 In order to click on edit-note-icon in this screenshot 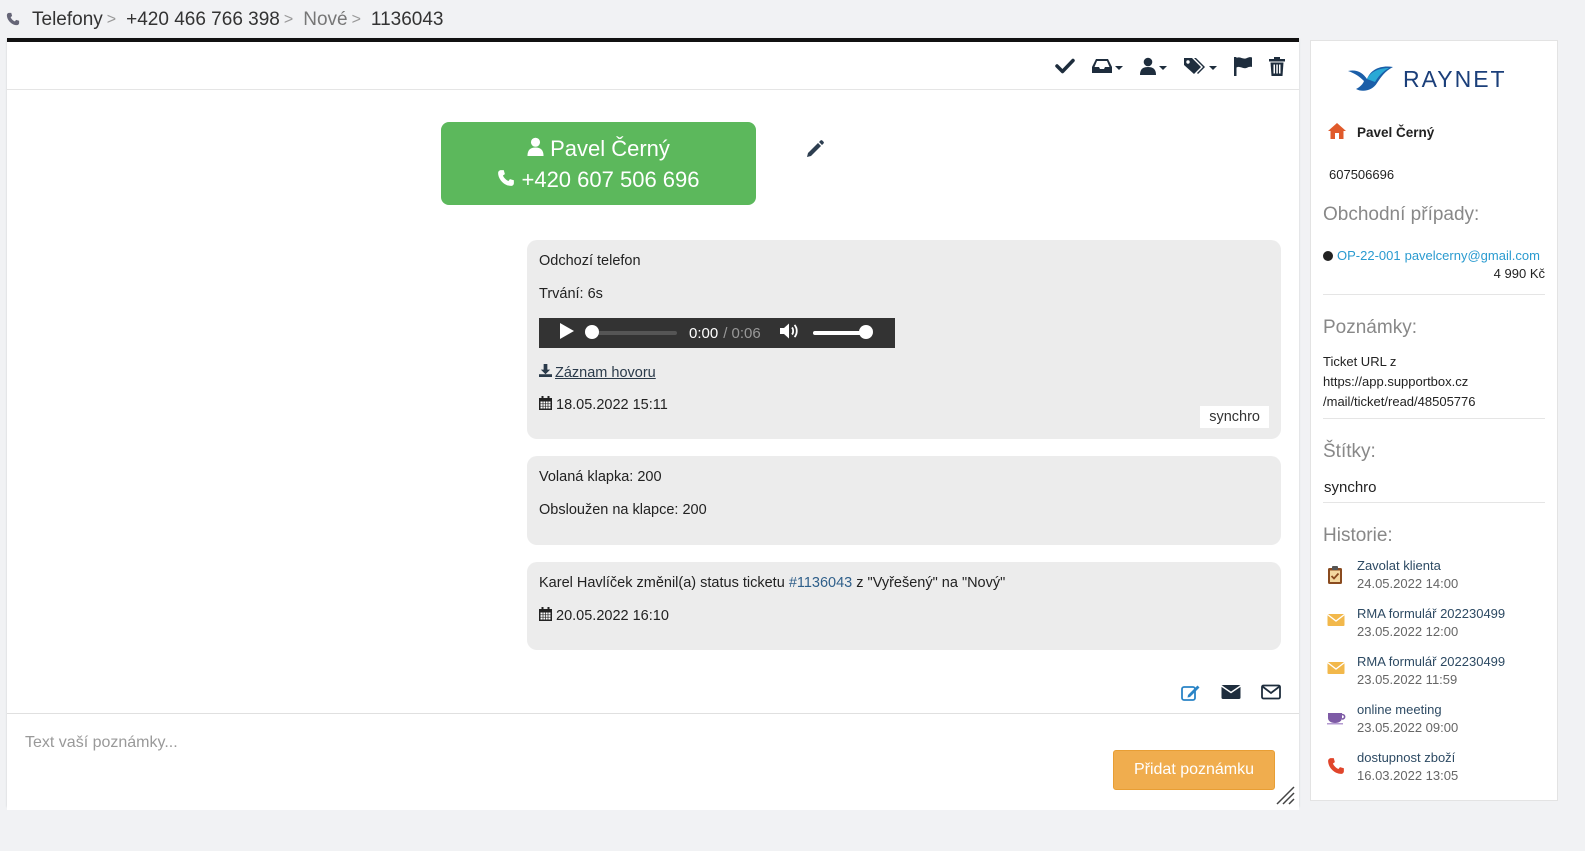, I will do `click(1191, 693)`.